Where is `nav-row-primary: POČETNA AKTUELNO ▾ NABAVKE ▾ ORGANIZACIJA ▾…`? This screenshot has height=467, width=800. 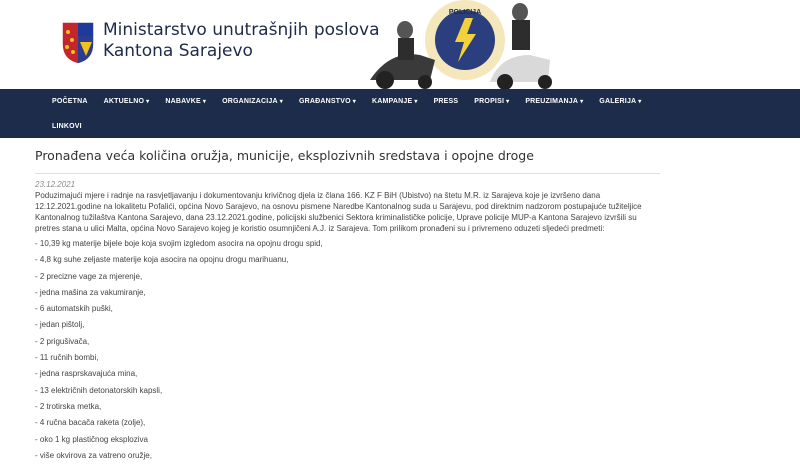
nav-row-primary: POČETNA AKTUELNO ▾ NABAVKE ▾ ORGANIZACIJA ▾… is located at coordinates (347, 101).